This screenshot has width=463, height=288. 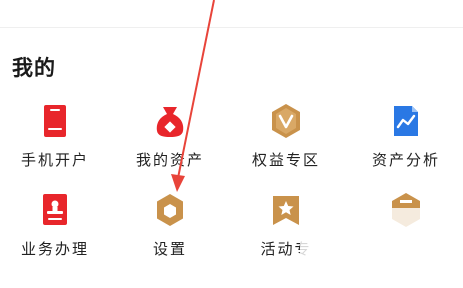 What do you see at coordinates (55, 232) in the screenshot?
I see `tile-business-handling: 业务办理` at bounding box center [55, 232].